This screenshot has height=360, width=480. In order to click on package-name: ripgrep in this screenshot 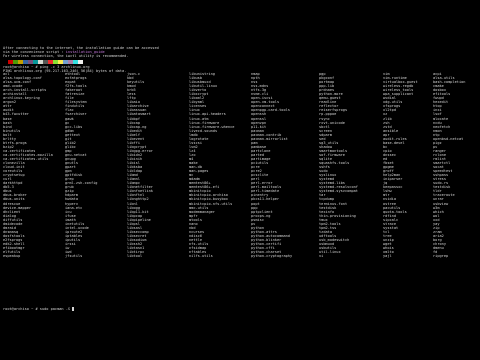, I will do `click(441, 256)`.